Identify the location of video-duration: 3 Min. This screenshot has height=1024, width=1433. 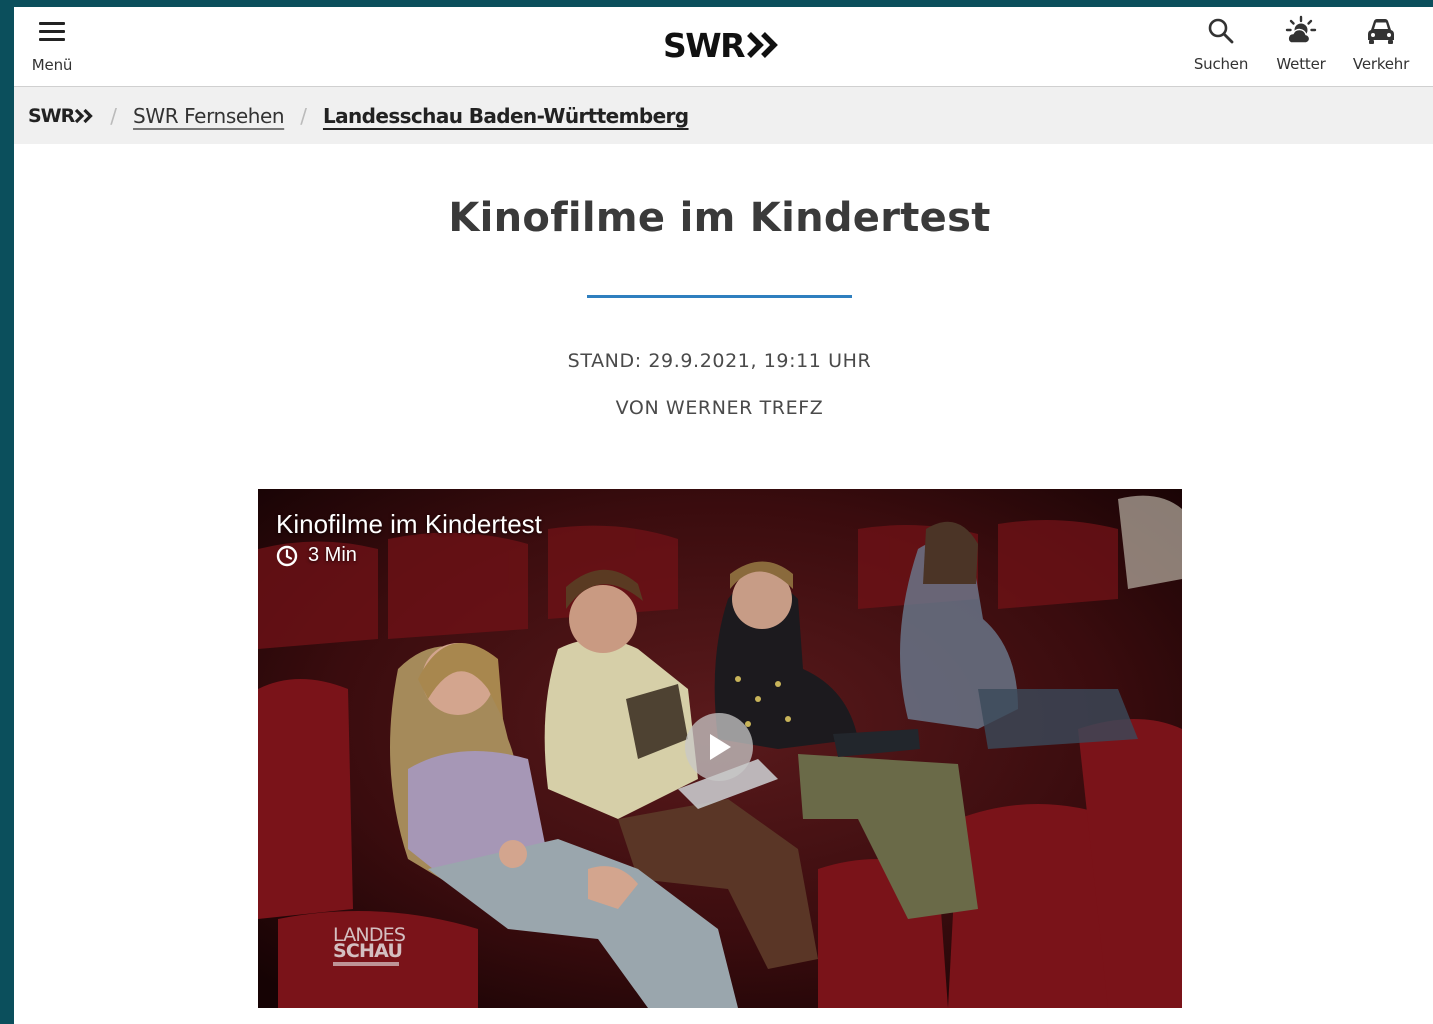
(316, 555).